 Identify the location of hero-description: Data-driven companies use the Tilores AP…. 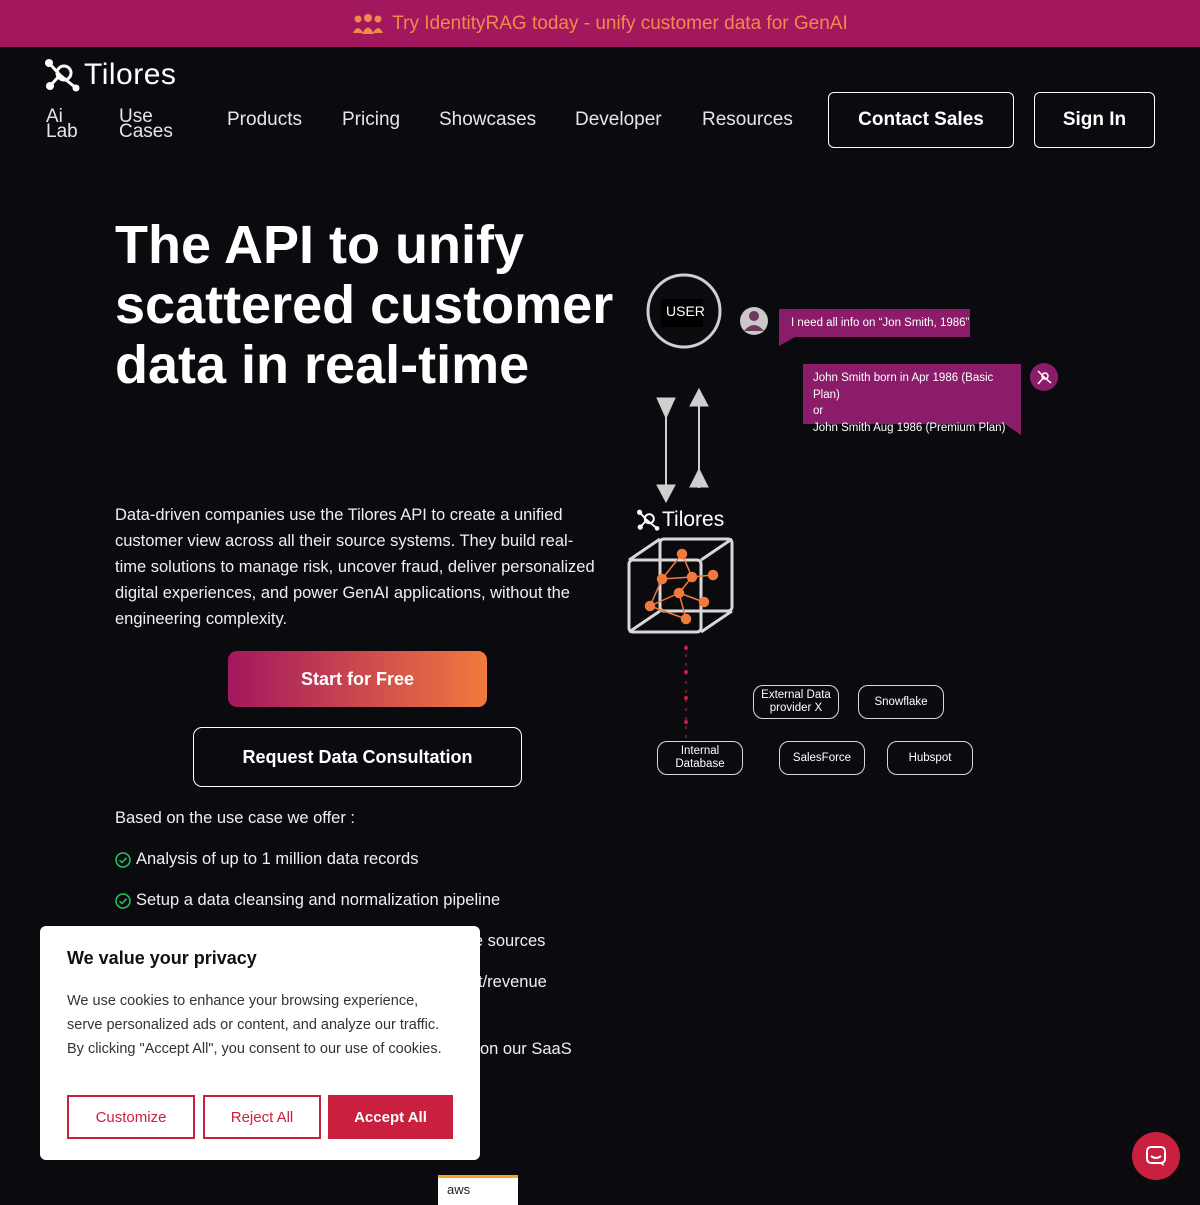
(355, 567).